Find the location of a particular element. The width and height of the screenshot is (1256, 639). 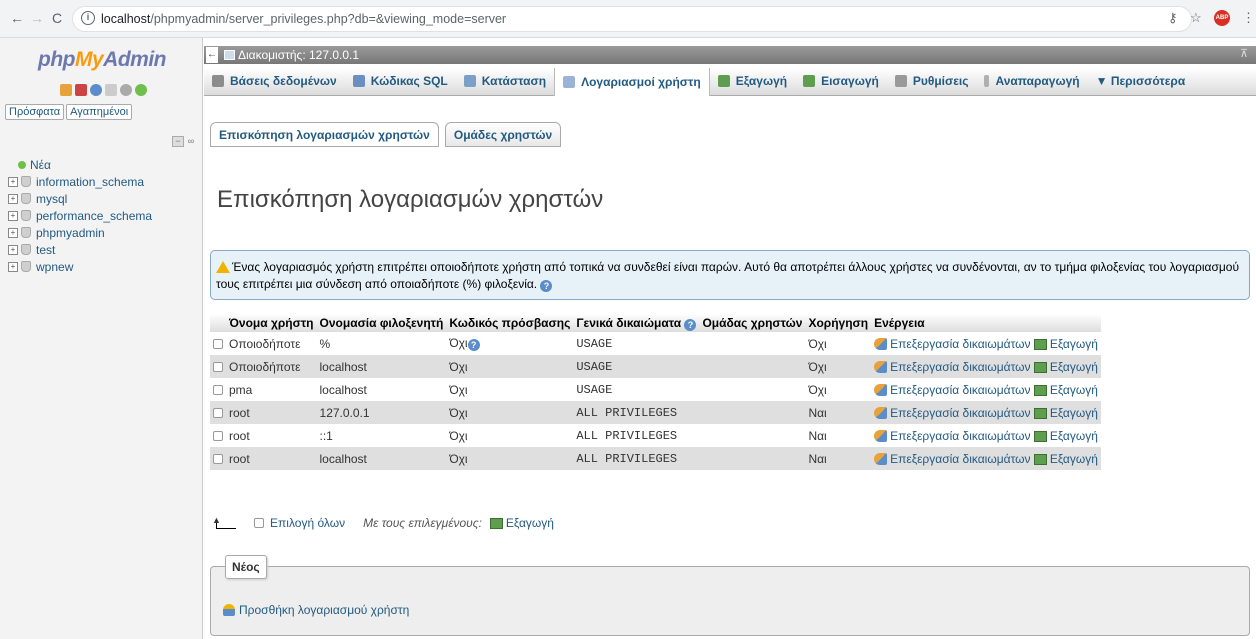

menu-dots-icon: ⋮ is located at coordinates (1248, 18).